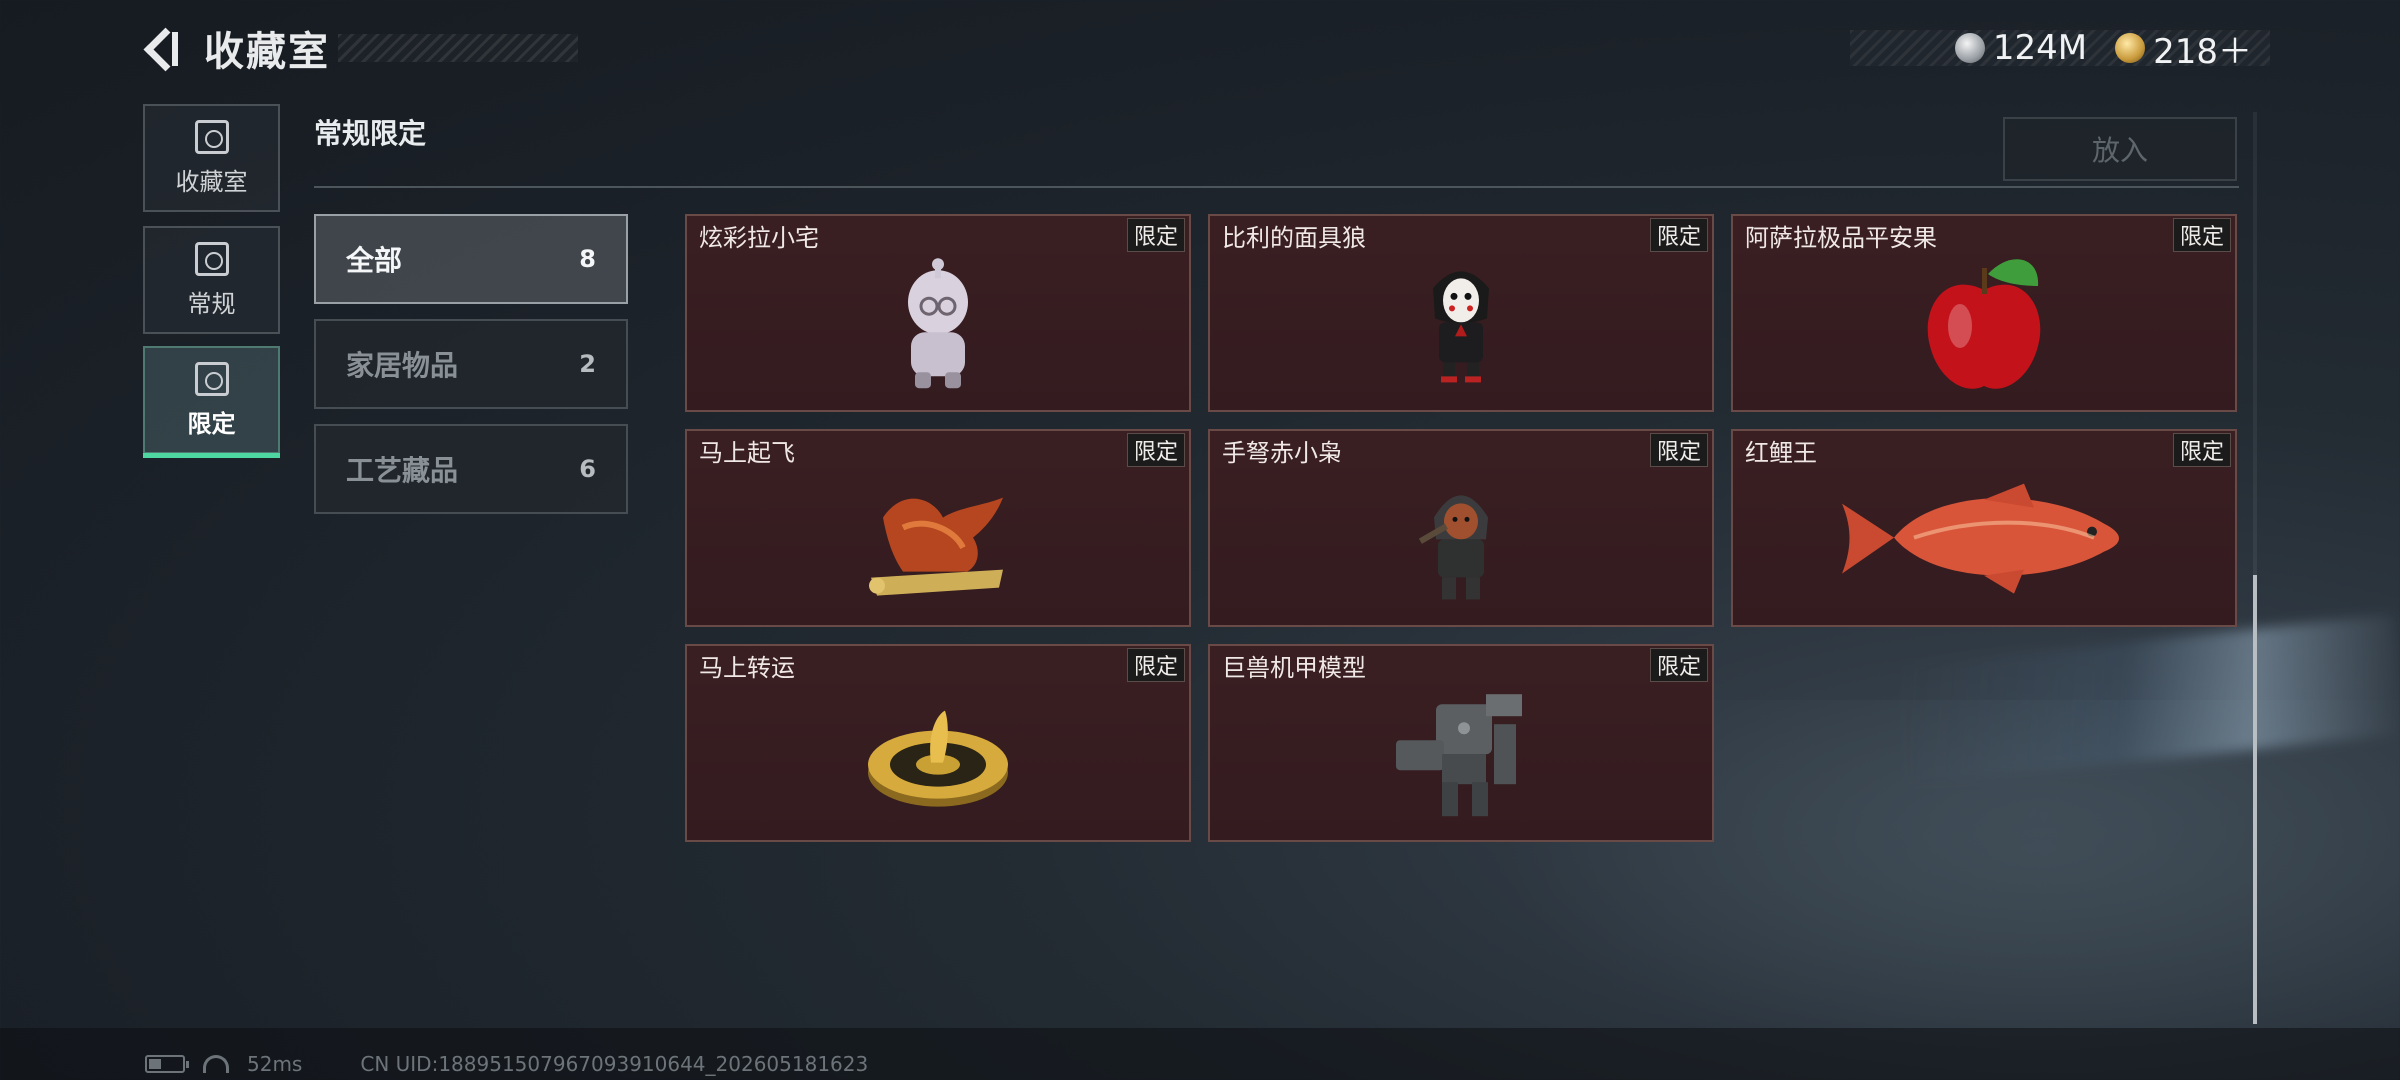  What do you see at coordinates (402, 365) in the screenshot?
I see `category-label: 家居物品` at bounding box center [402, 365].